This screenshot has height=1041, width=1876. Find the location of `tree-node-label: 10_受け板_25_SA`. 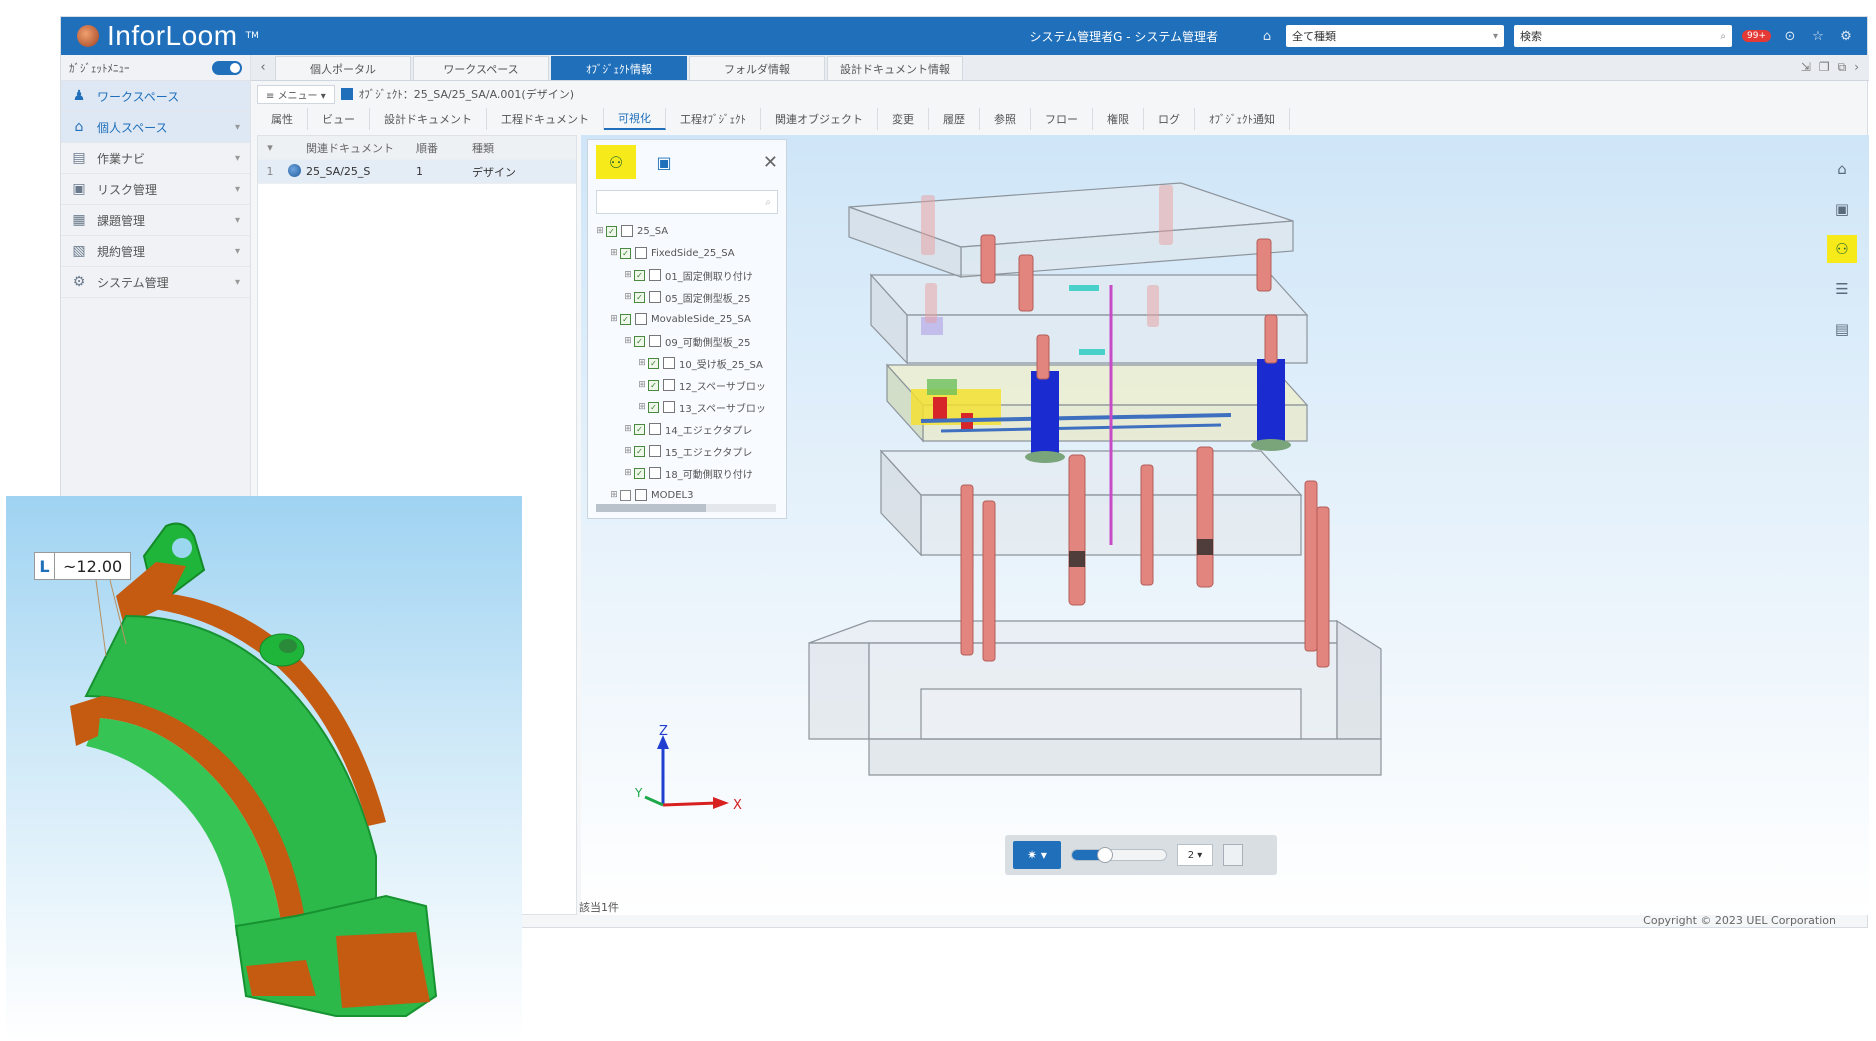

tree-node-label: 10_受け板_25_SA is located at coordinates (721, 363).